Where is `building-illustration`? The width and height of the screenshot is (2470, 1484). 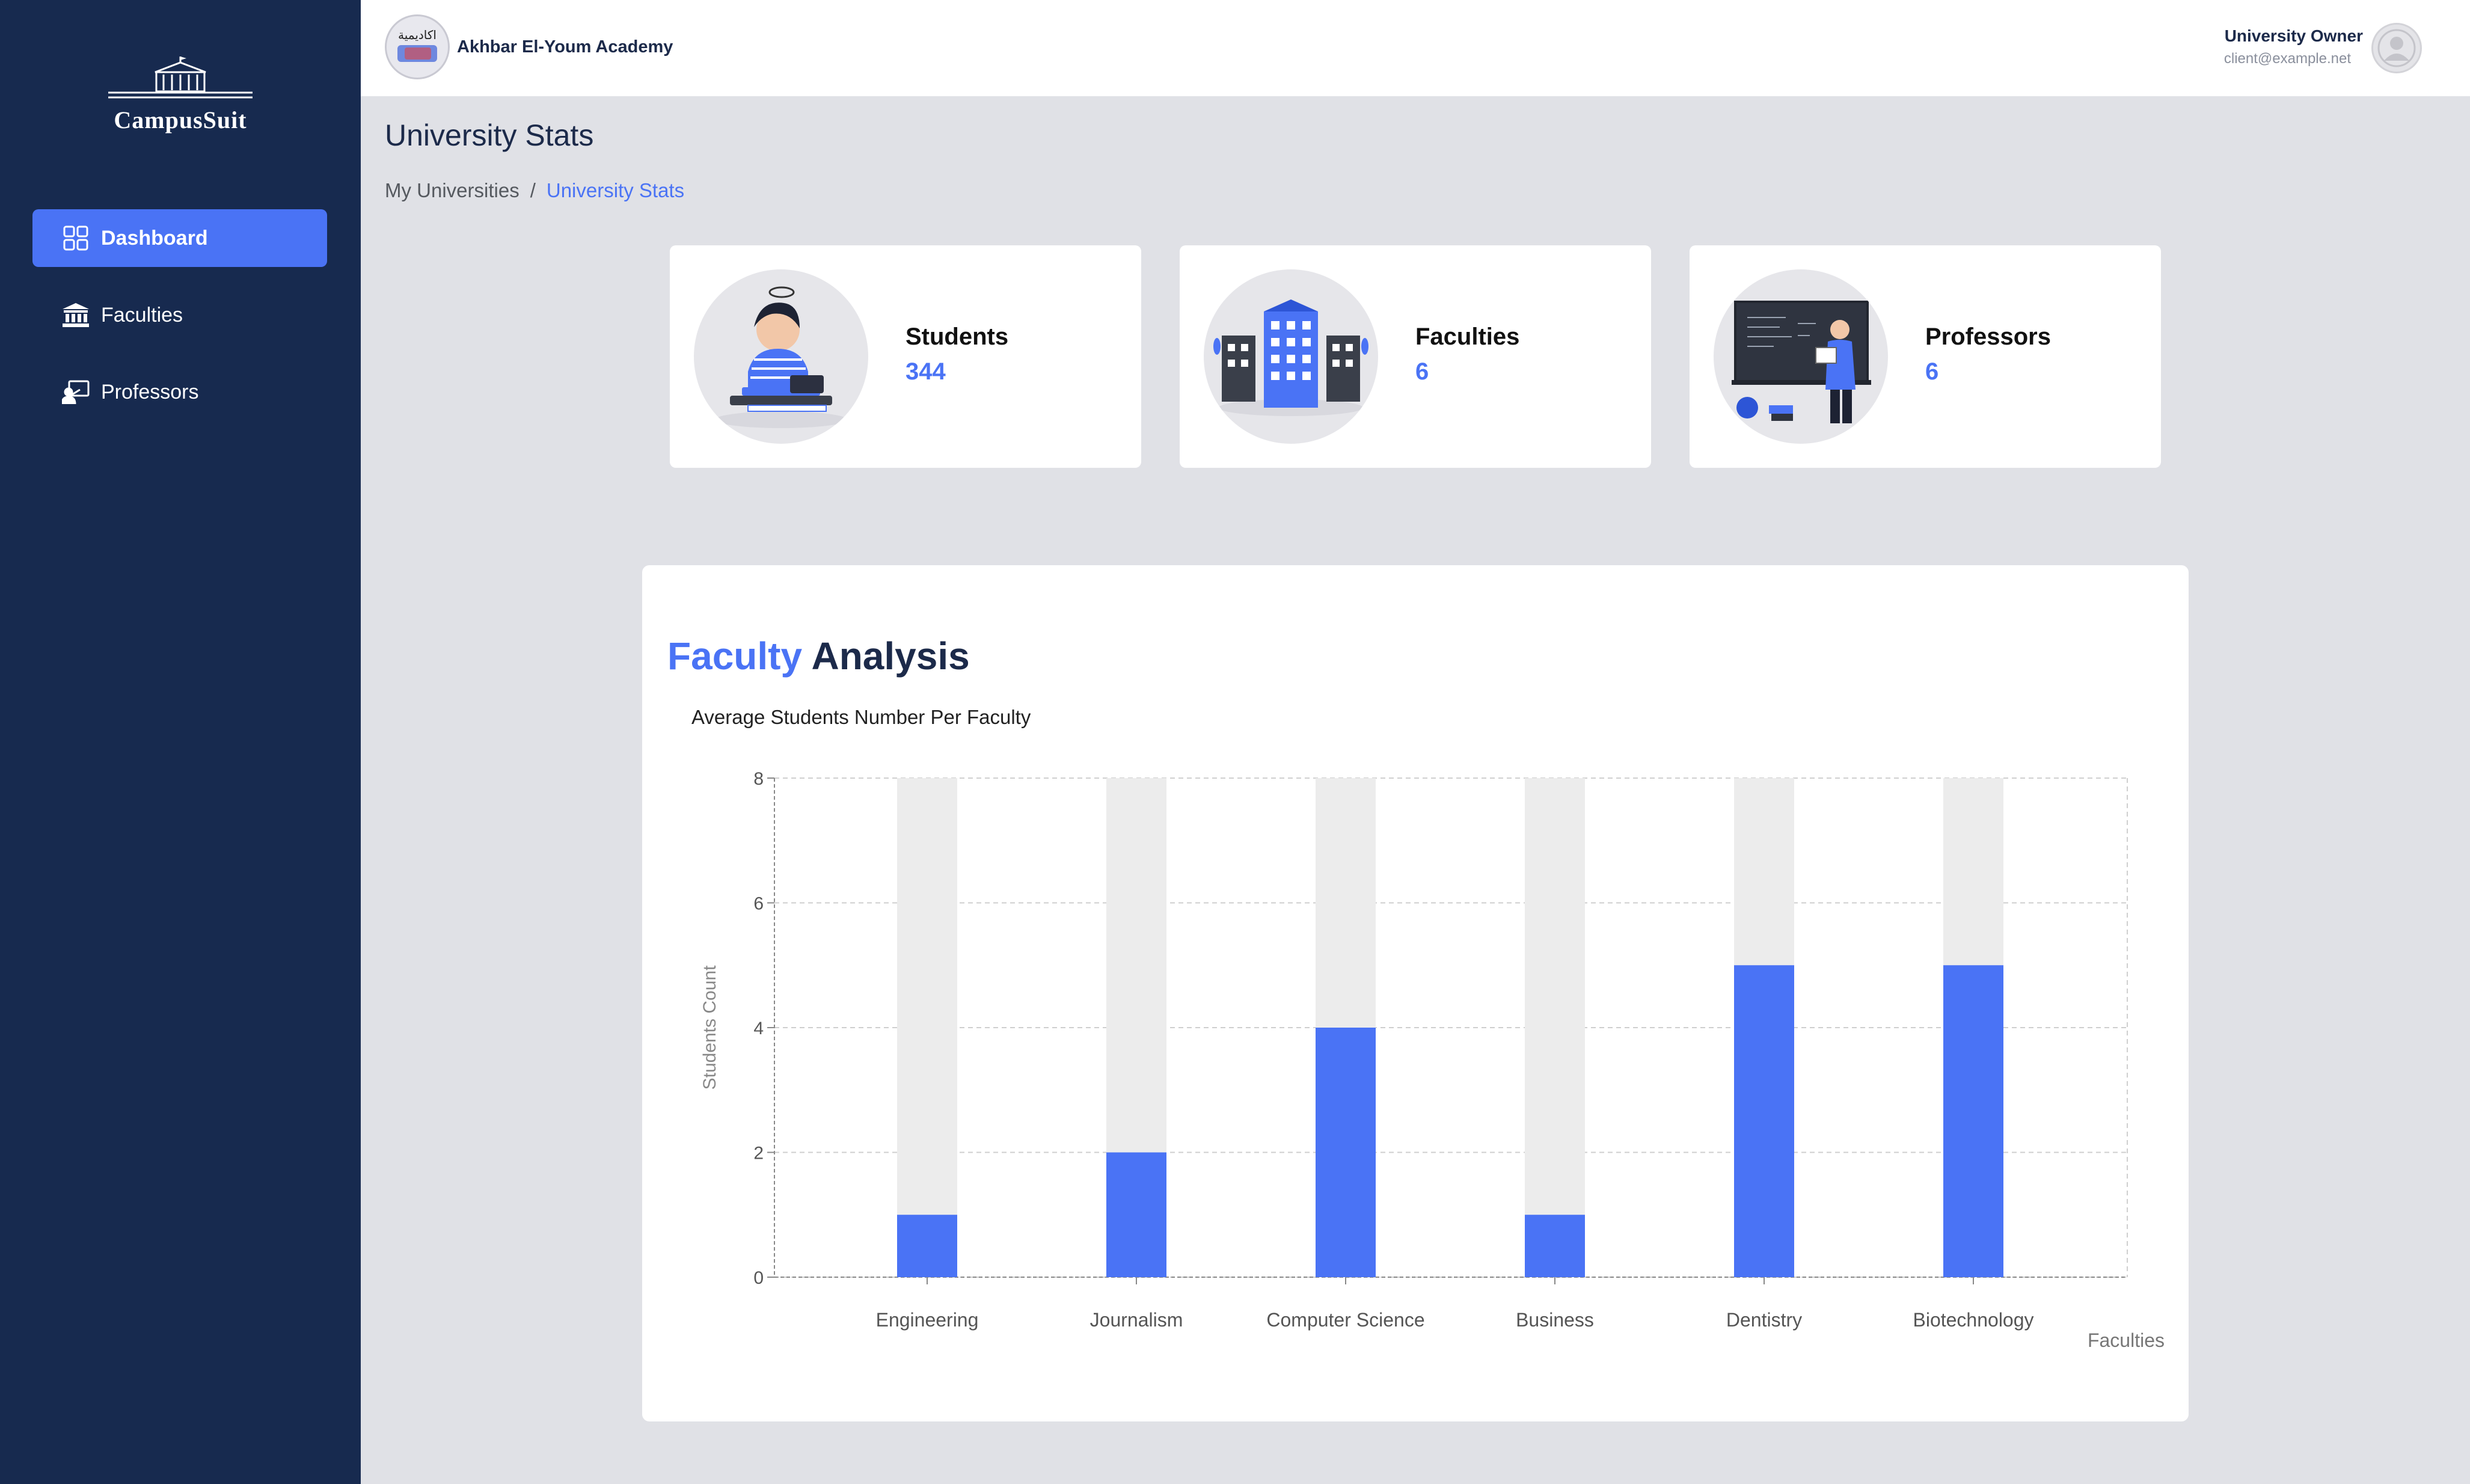 building-illustration is located at coordinates (1291, 356).